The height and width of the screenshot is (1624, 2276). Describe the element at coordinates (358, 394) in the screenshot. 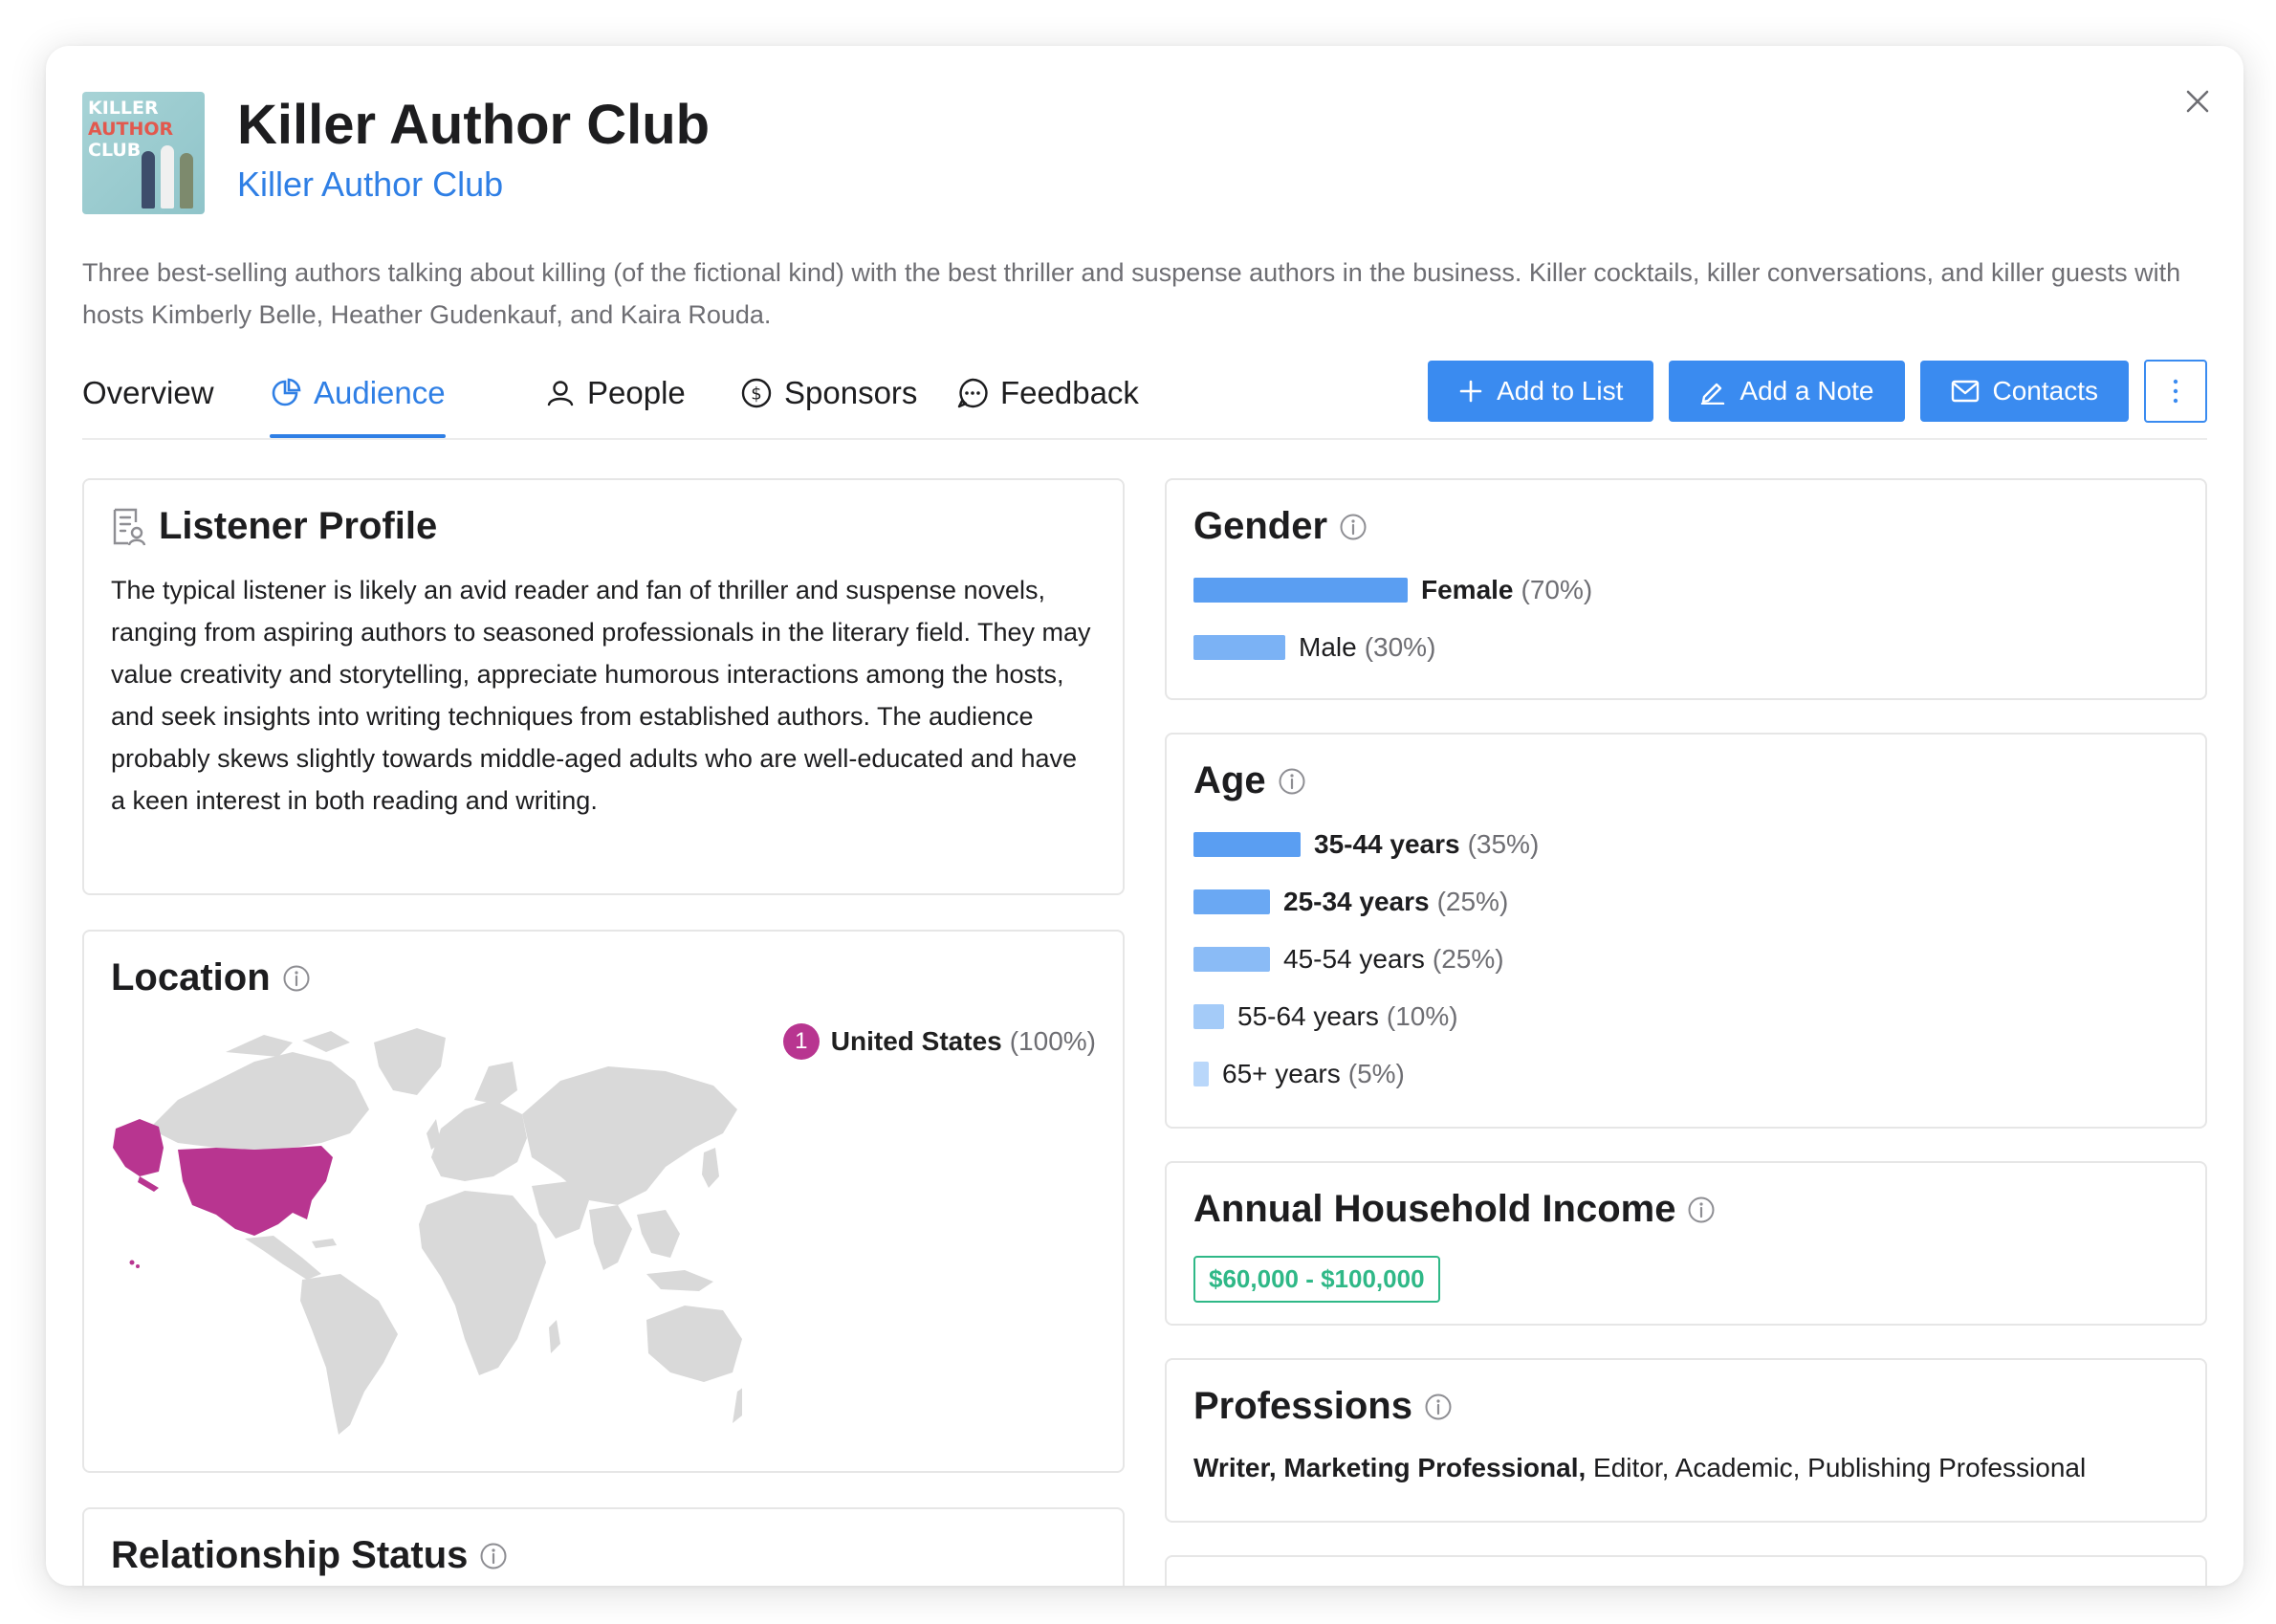

I see `tab-audience: Audience` at that location.